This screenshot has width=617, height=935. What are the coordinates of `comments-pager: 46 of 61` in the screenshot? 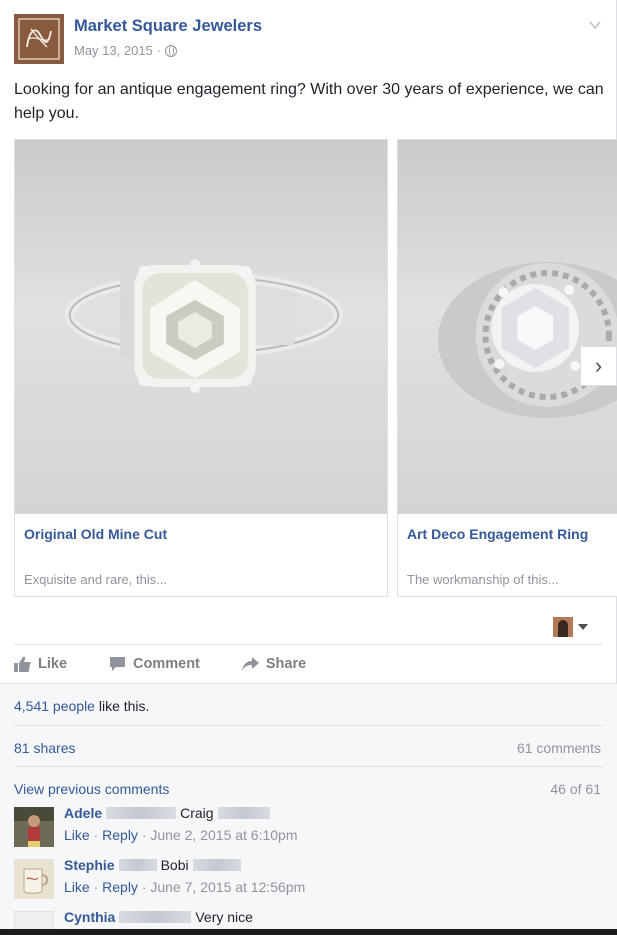 It's located at (575, 789).